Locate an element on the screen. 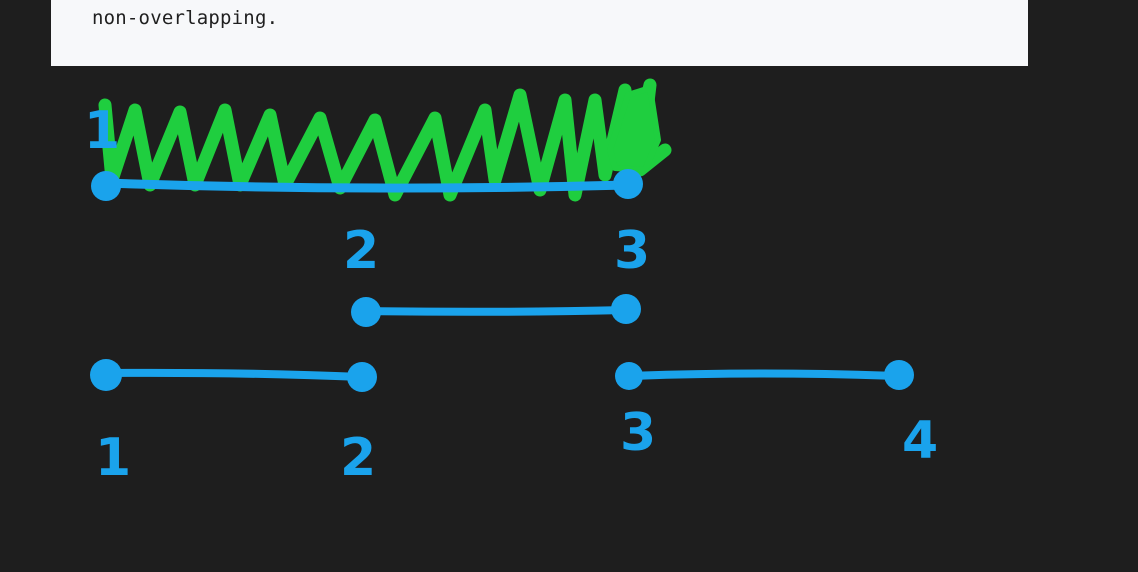 The image size is (1138, 572). bottom-right-interval-start-dot is located at coordinates (629, 376).